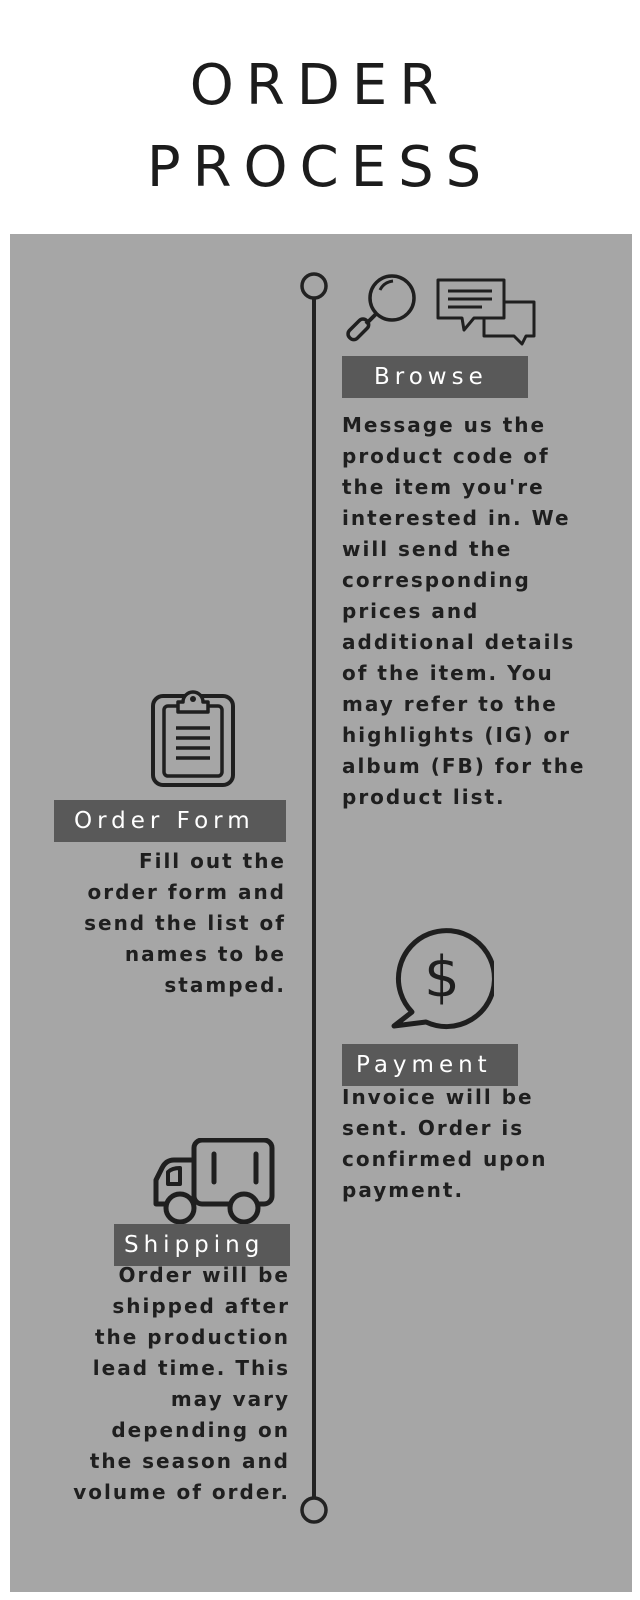 This screenshot has height=1600, width=640. What do you see at coordinates (191, 1368) in the screenshot?
I see `shipping-desc-line: lead time. This` at bounding box center [191, 1368].